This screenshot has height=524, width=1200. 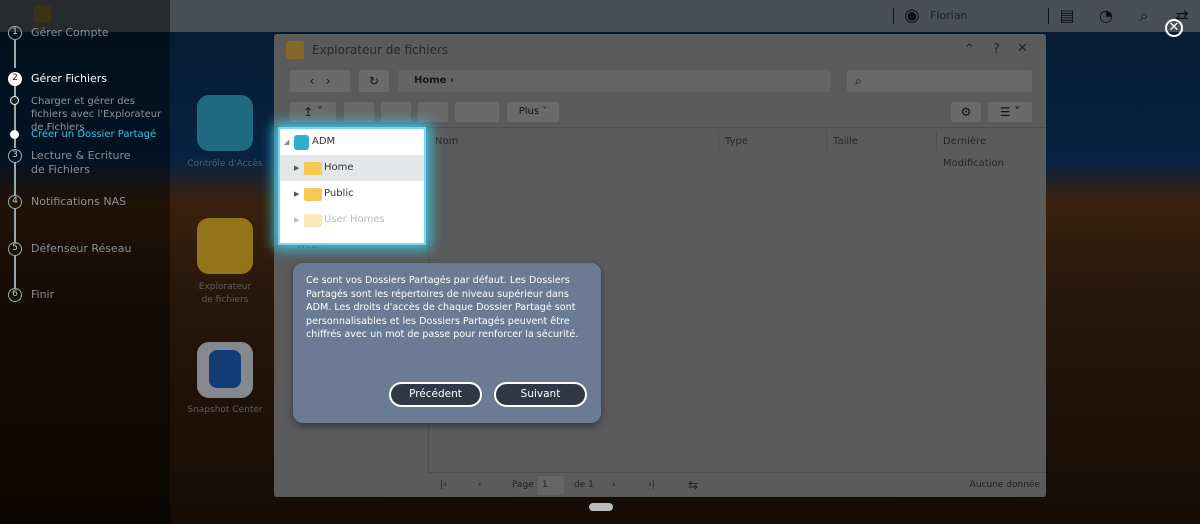 What do you see at coordinates (352, 220) in the screenshot?
I see `tree-item-user-homes: ▶ User Homes` at bounding box center [352, 220].